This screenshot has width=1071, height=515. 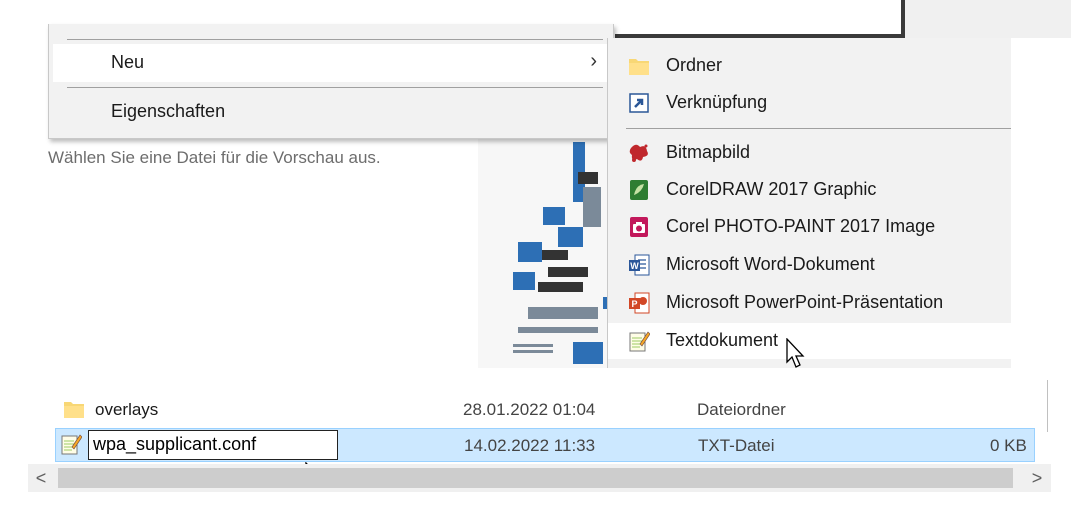 I want to click on submenu-item-bitmapbild: Bitmapbild, so click(x=809, y=153).